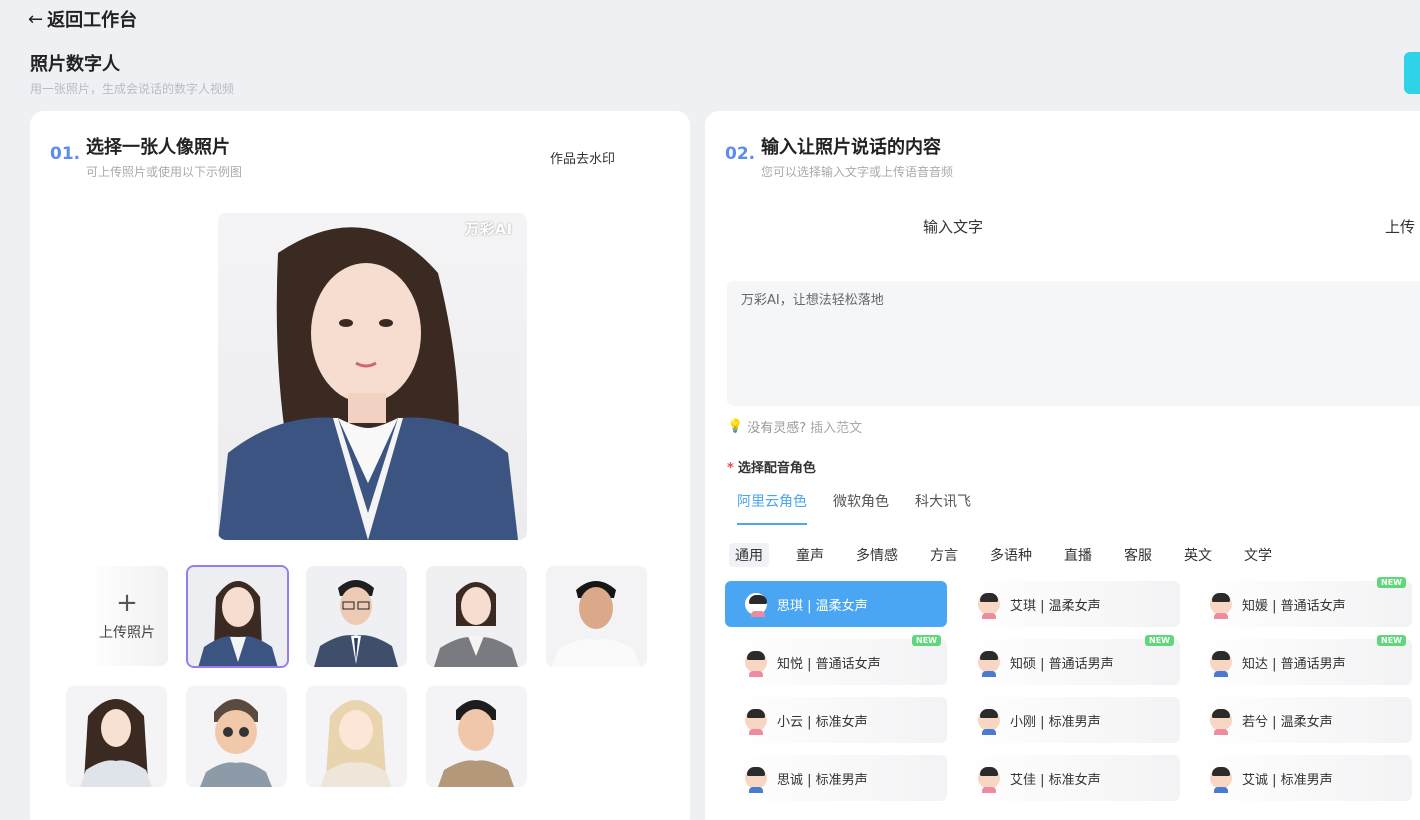  I want to click on upload-photo-button: + 上传照片, so click(127, 616).